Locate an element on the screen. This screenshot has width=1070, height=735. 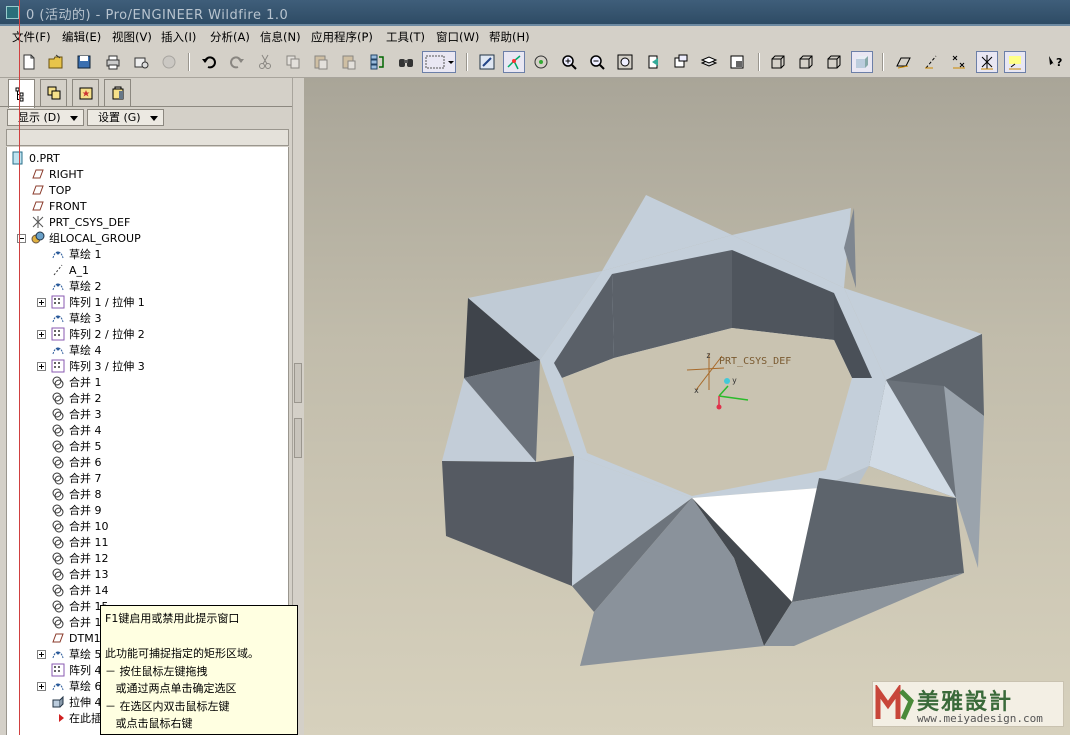
menu-window: 窗口(W) is located at coordinates (457, 37).